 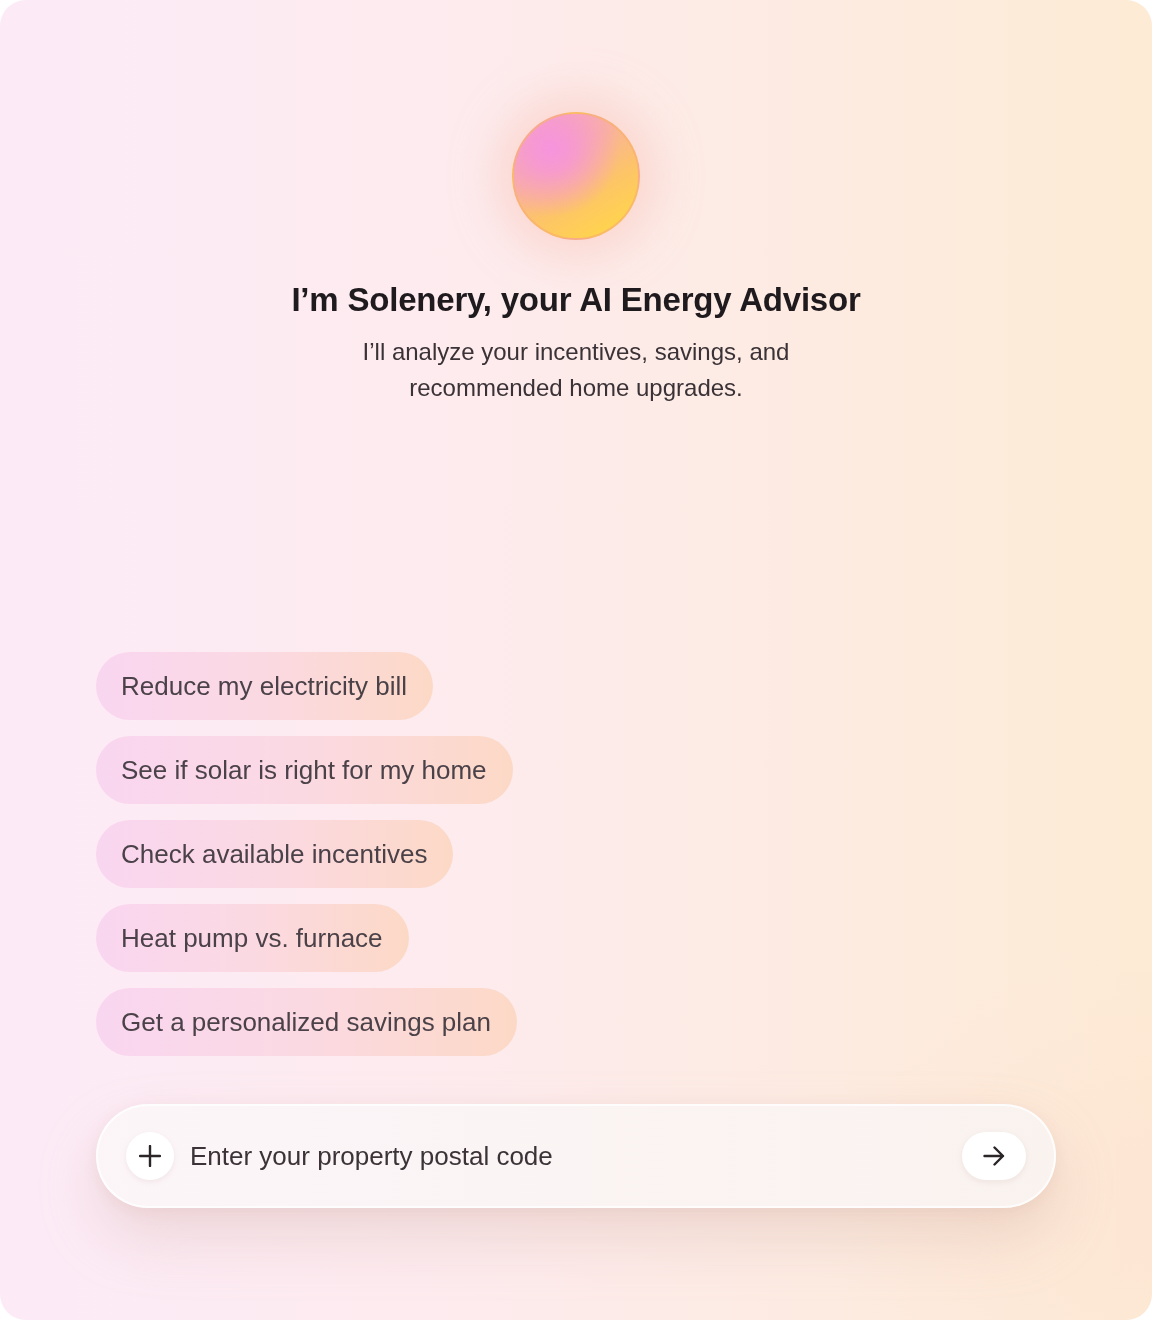 I want to click on suggestion-chip: Reduce my electricity bill, so click(x=265, y=686).